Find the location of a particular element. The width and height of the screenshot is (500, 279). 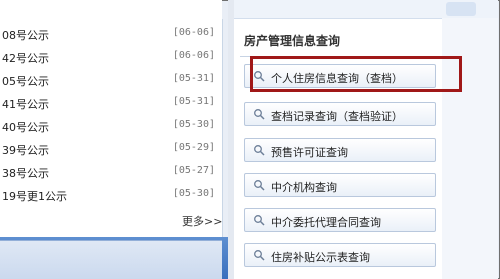

query-button-label: 住房补贴公示表查询 is located at coordinates (320, 257).